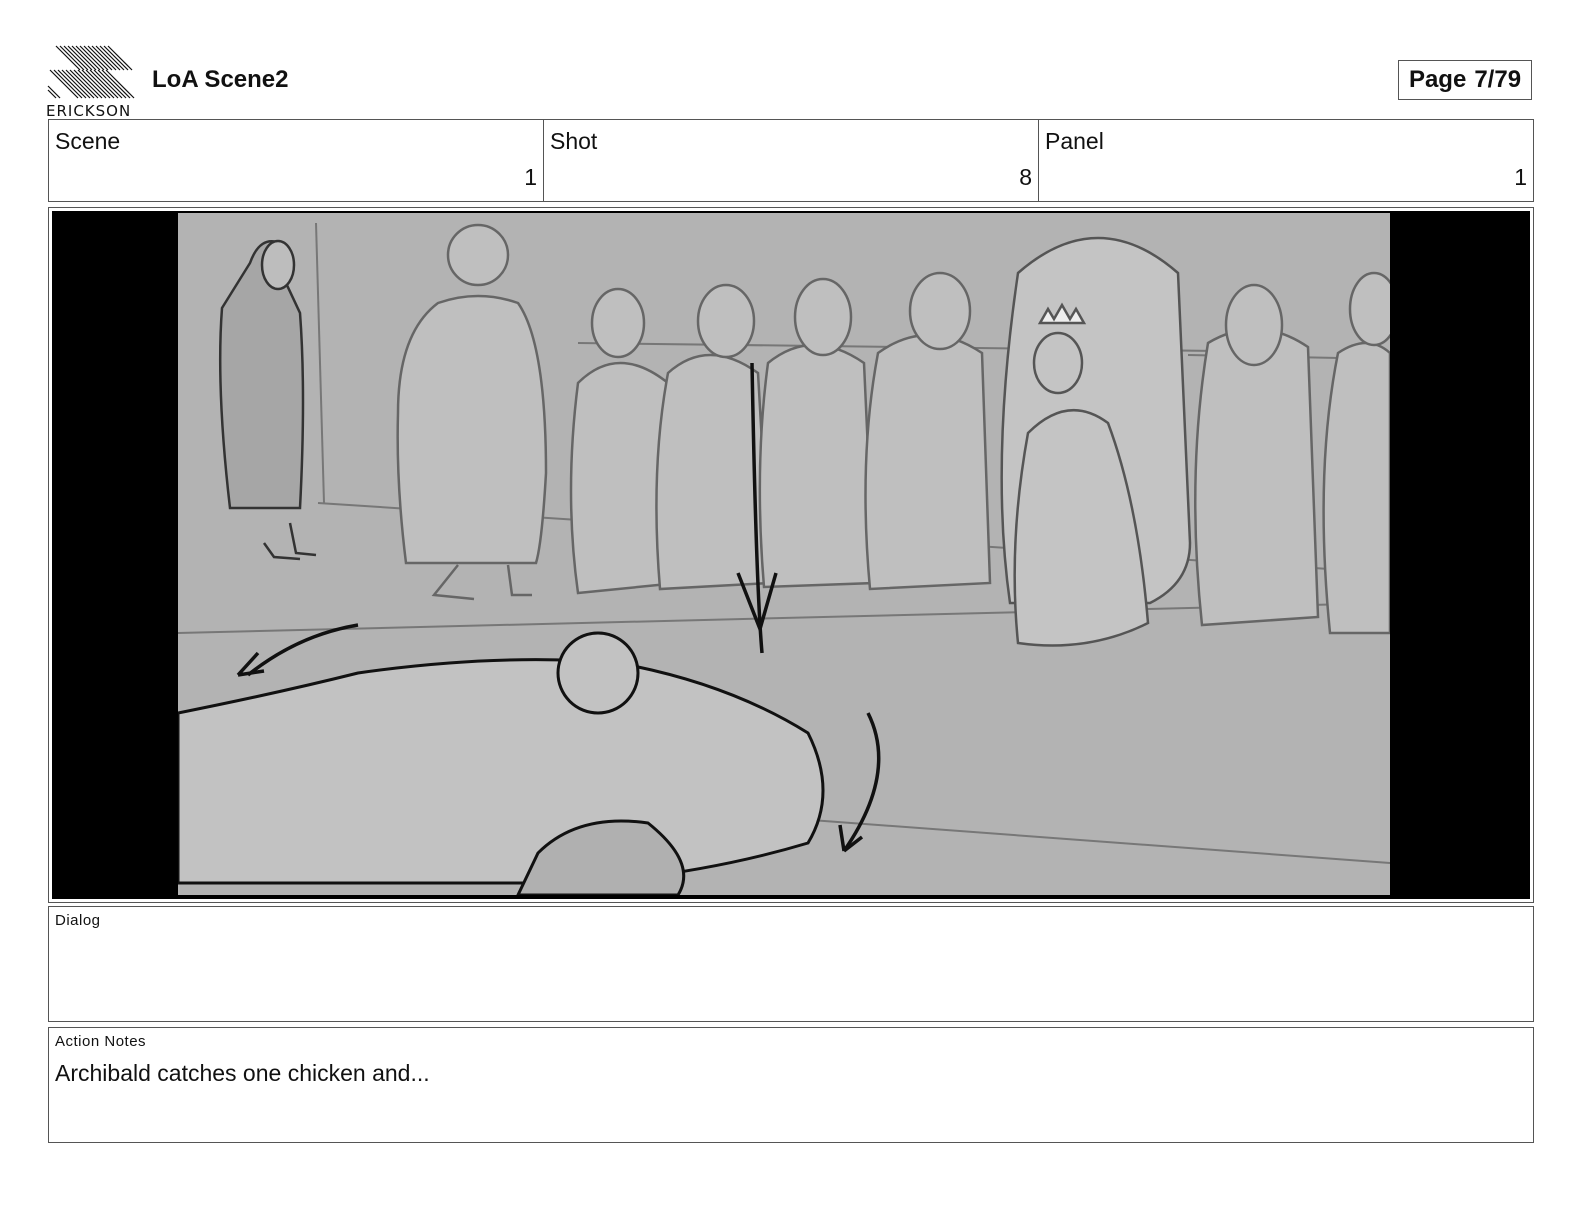  I want to click on scene-value: 1, so click(530, 177).